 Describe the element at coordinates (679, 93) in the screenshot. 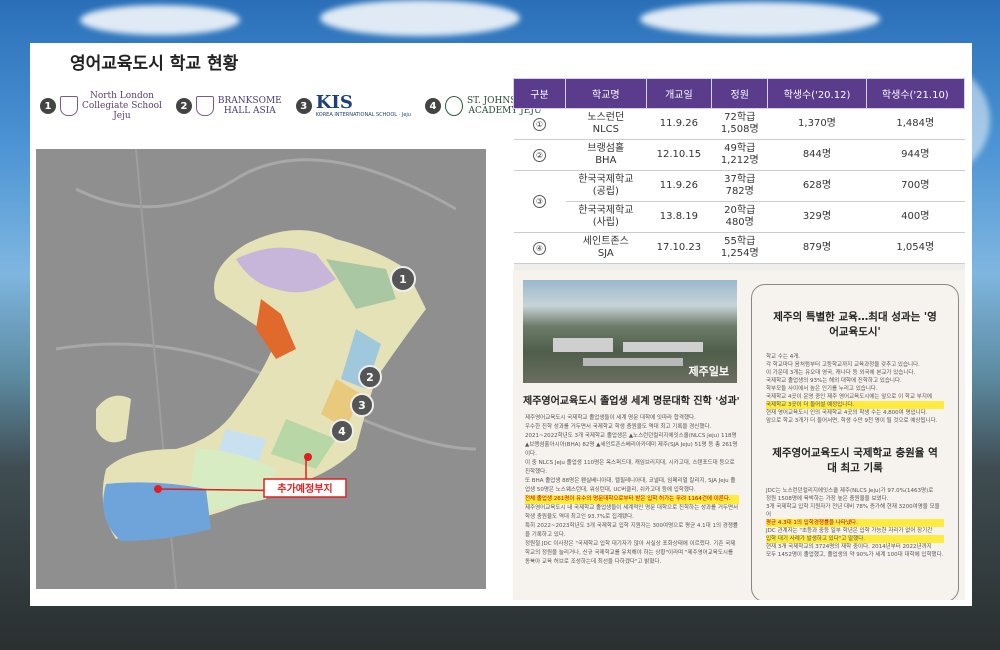

I see `table-header: 개교일` at that location.